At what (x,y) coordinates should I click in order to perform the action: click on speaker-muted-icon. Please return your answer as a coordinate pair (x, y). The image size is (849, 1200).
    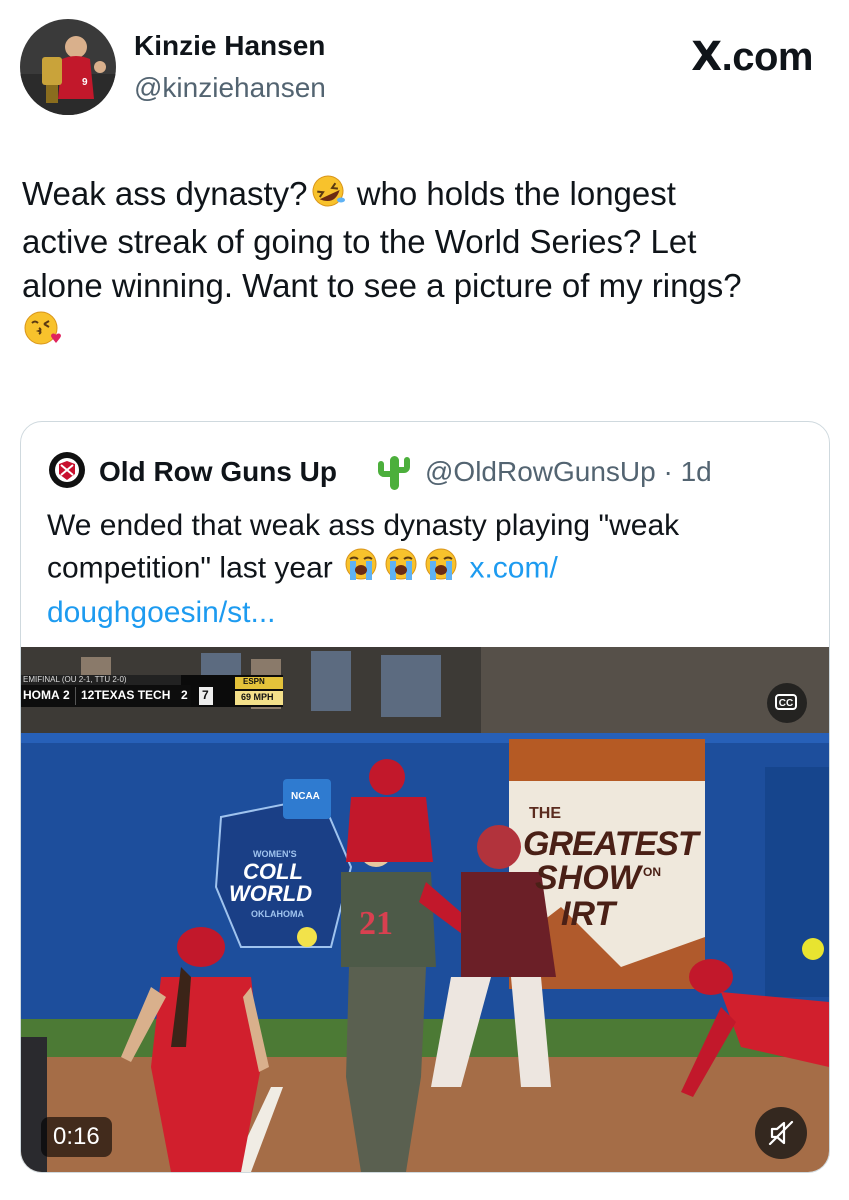
    Looking at the image, I should click on (781, 1133).